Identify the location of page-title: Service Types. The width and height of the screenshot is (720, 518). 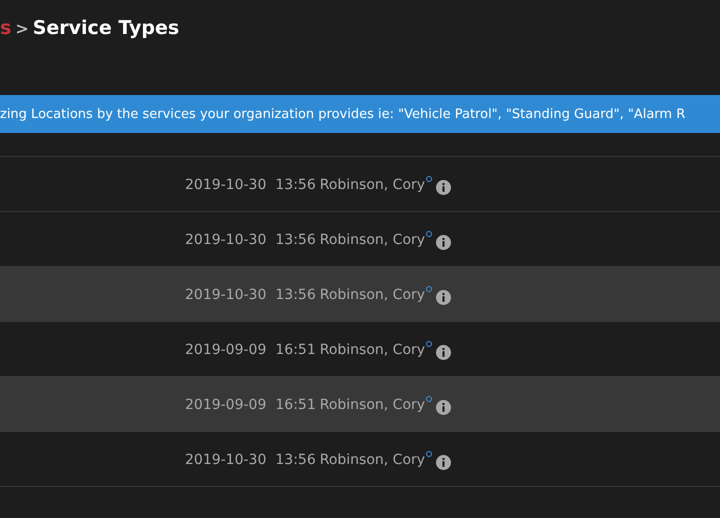
(106, 28).